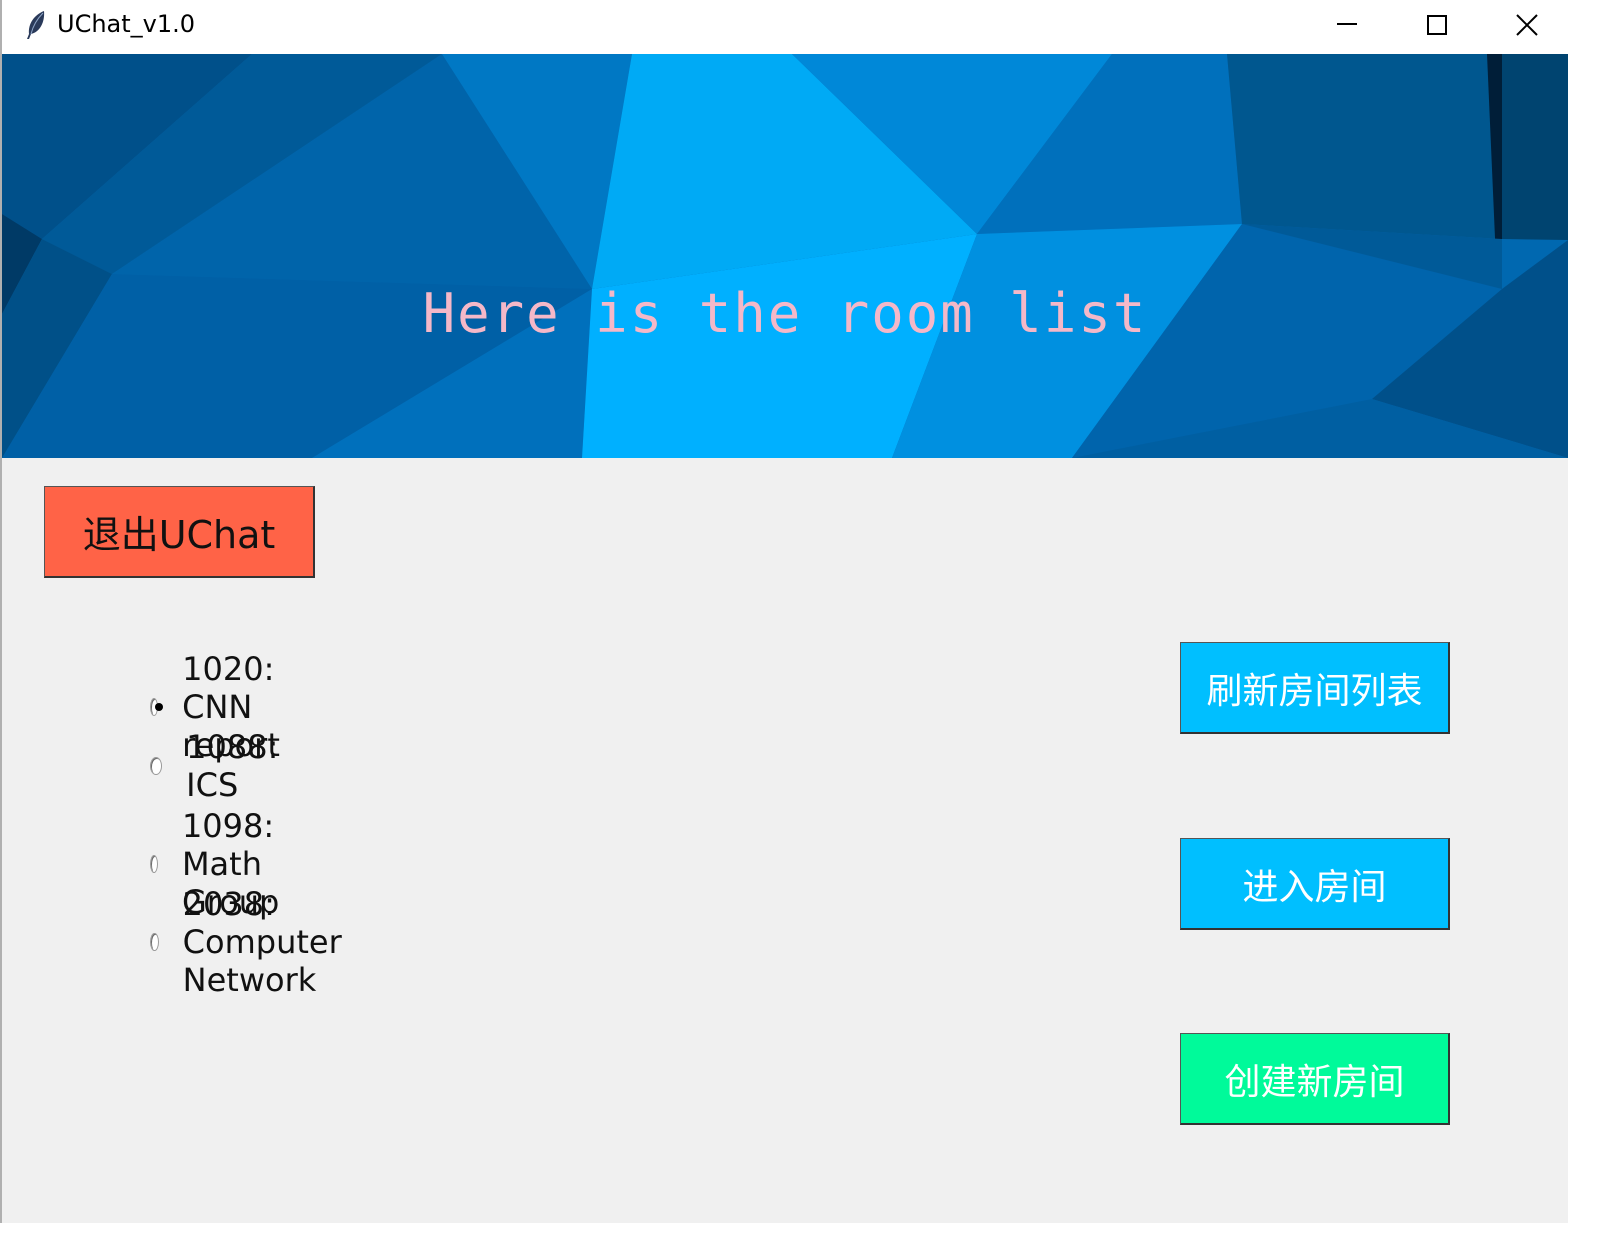 The image size is (1601, 1249). Describe the element at coordinates (785, 313) in the screenshot. I see `banner-heading: Here is the room list` at that location.